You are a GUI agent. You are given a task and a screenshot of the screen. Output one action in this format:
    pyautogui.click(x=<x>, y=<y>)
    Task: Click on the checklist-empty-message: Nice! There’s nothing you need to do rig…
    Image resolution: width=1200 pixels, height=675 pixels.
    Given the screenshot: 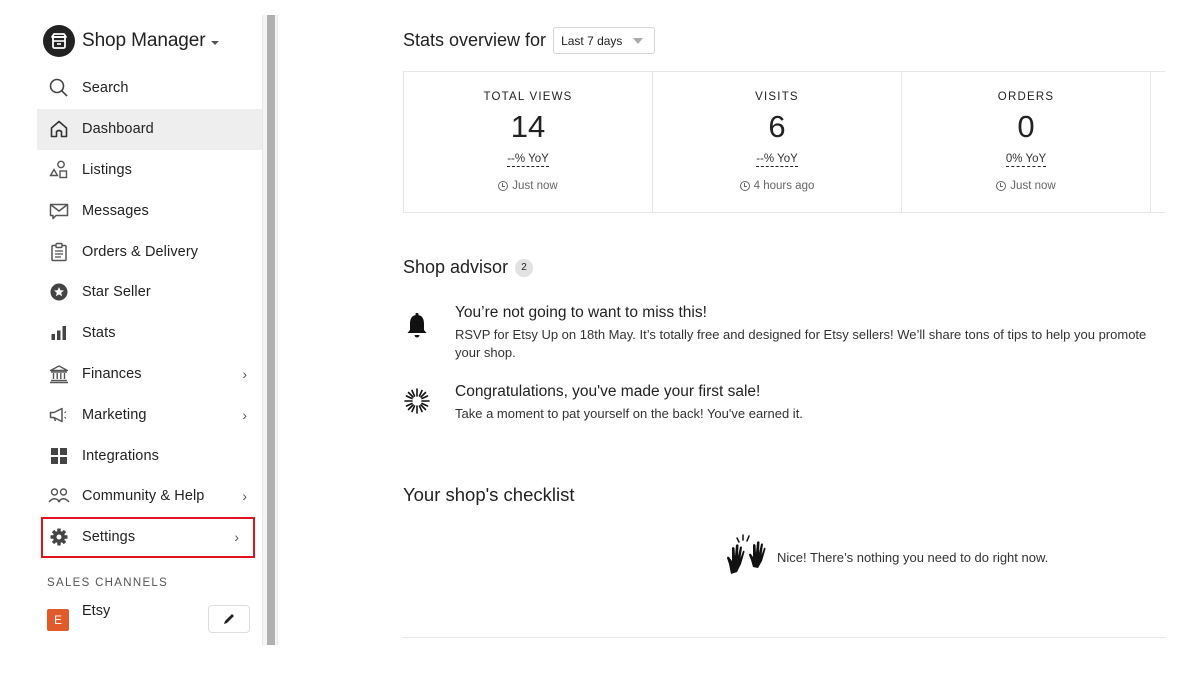 What is the action you would take?
    pyautogui.click(x=913, y=557)
    